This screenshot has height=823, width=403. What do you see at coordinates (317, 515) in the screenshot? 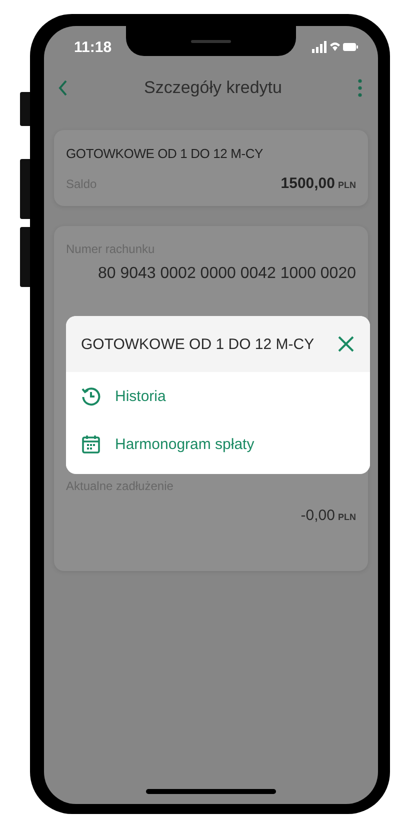
I see `debt-amount: -0,00` at bounding box center [317, 515].